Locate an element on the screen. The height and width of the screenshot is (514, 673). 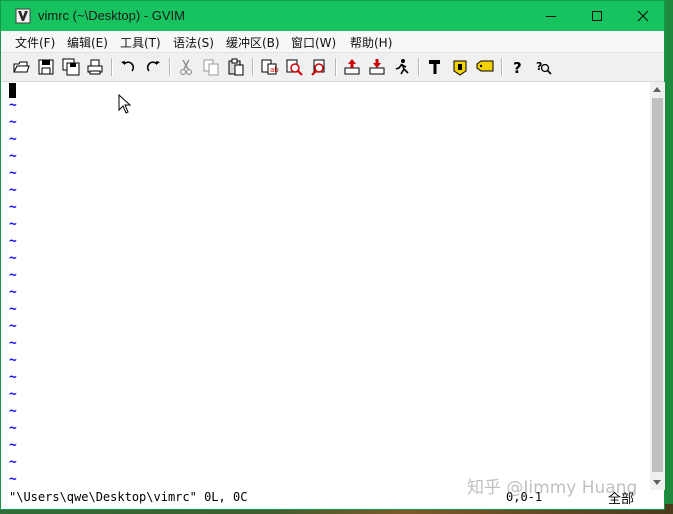
watermark: 知乎 @Jimmy Huang is located at coordinates (552, 488).